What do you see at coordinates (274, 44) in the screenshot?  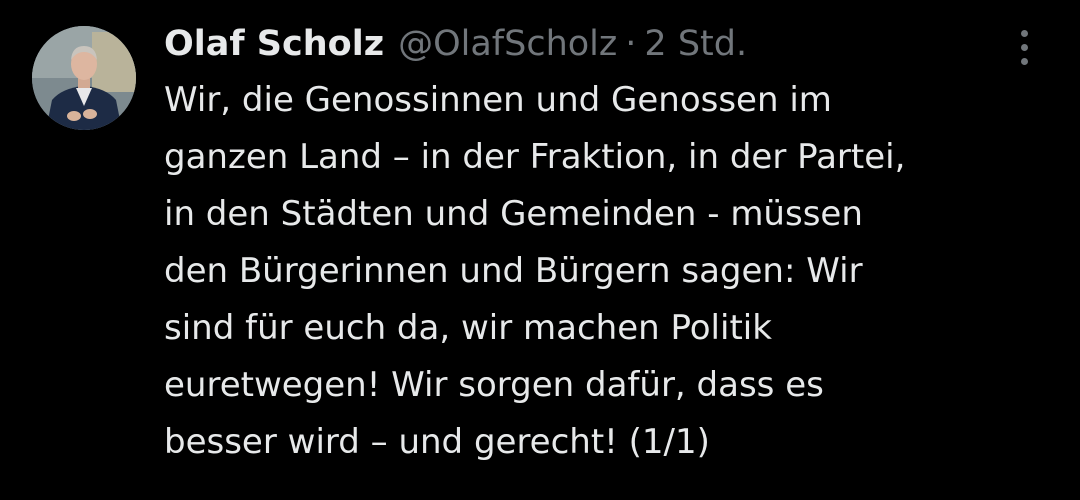 I see `author-name: Olaf Scholz` at bounding box center [274, 44].